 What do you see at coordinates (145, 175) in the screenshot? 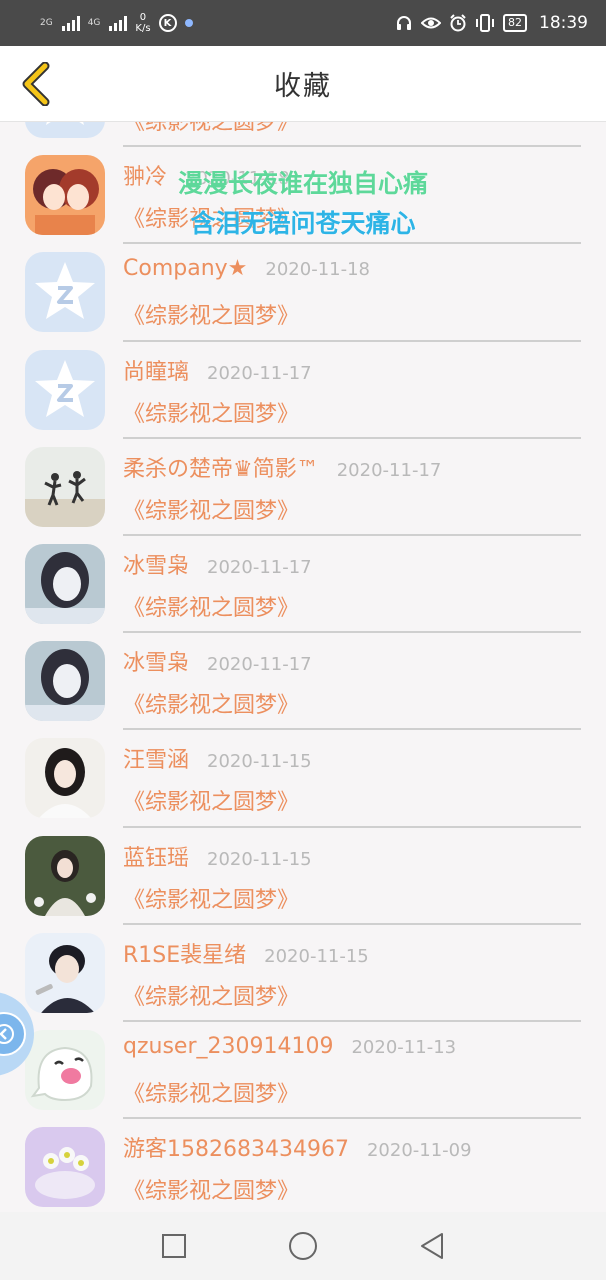
I see `user-name: 翀冷` at bounding box center [145, 175].